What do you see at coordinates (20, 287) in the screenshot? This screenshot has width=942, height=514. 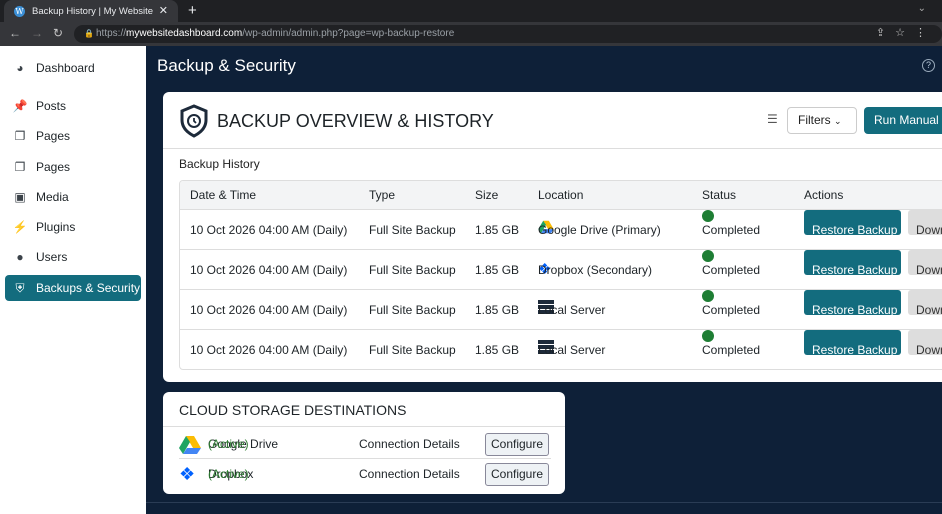 I see `shield-icon: ⛨` at bounding box center [20, 287].